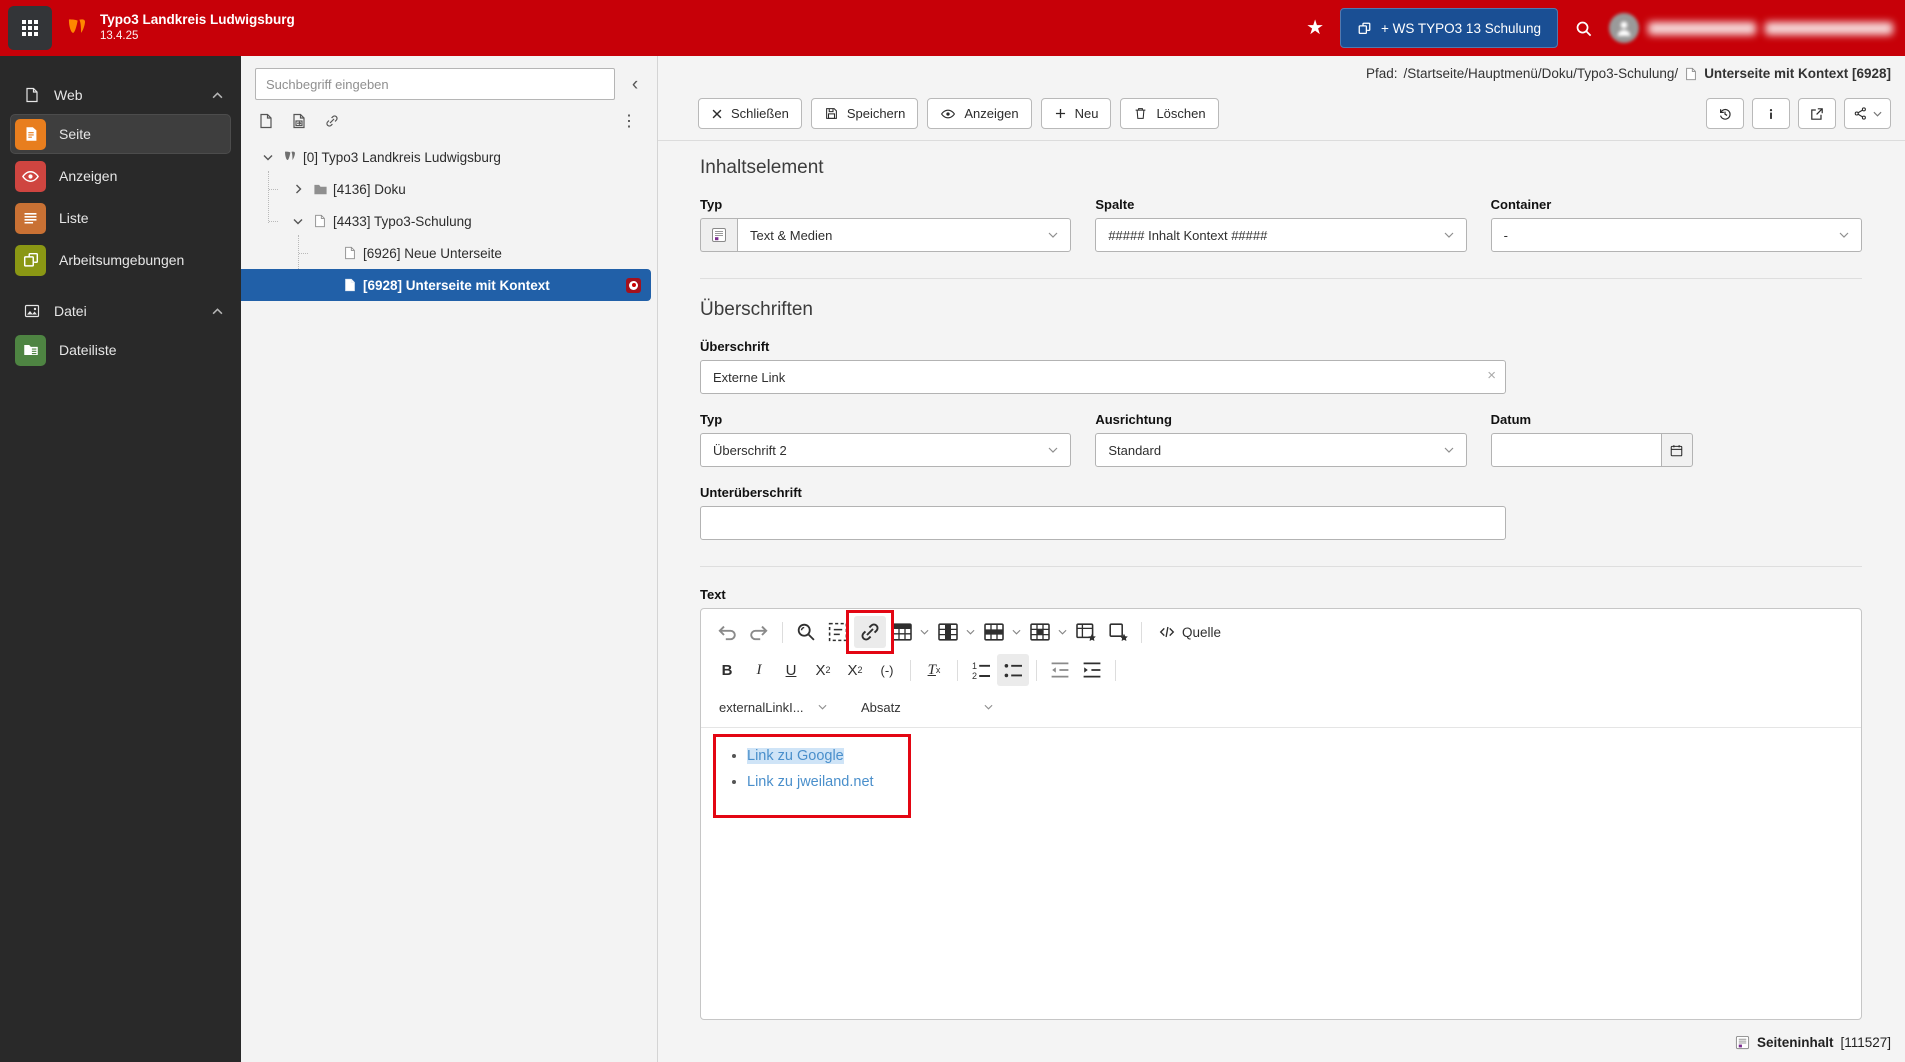 The image size is (1905, 1062). What do you see at coordinates (30, 260) in the screenshot?
I see `workspaces-module-icon` at bounding box center [30, 260].